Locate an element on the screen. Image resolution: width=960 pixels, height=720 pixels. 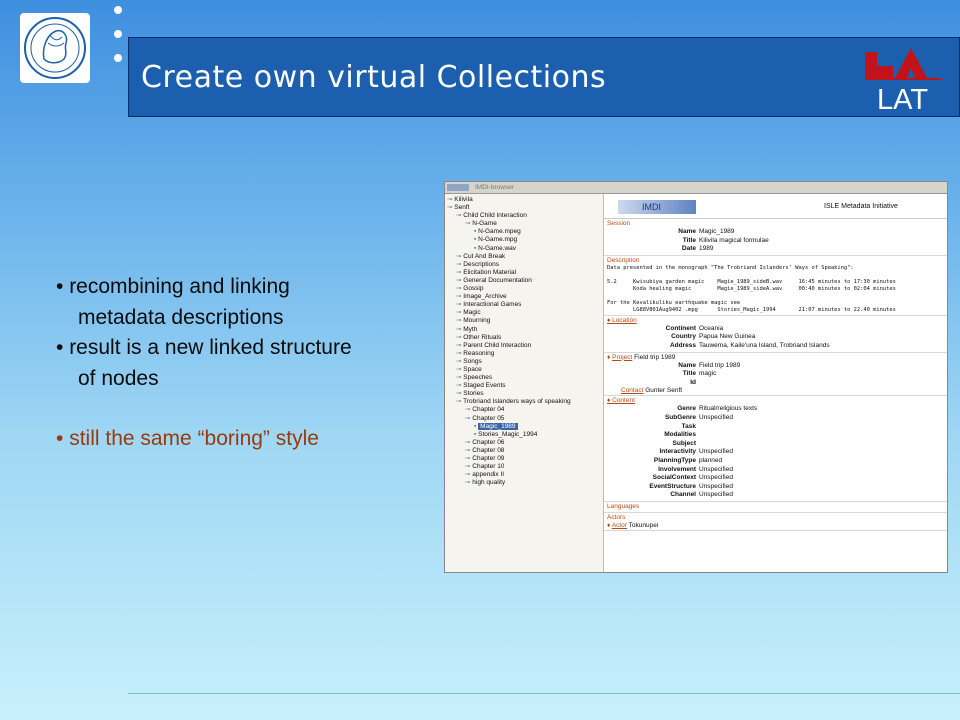
tree-node-label: Cut And Break is located at coordinates (484, 256).